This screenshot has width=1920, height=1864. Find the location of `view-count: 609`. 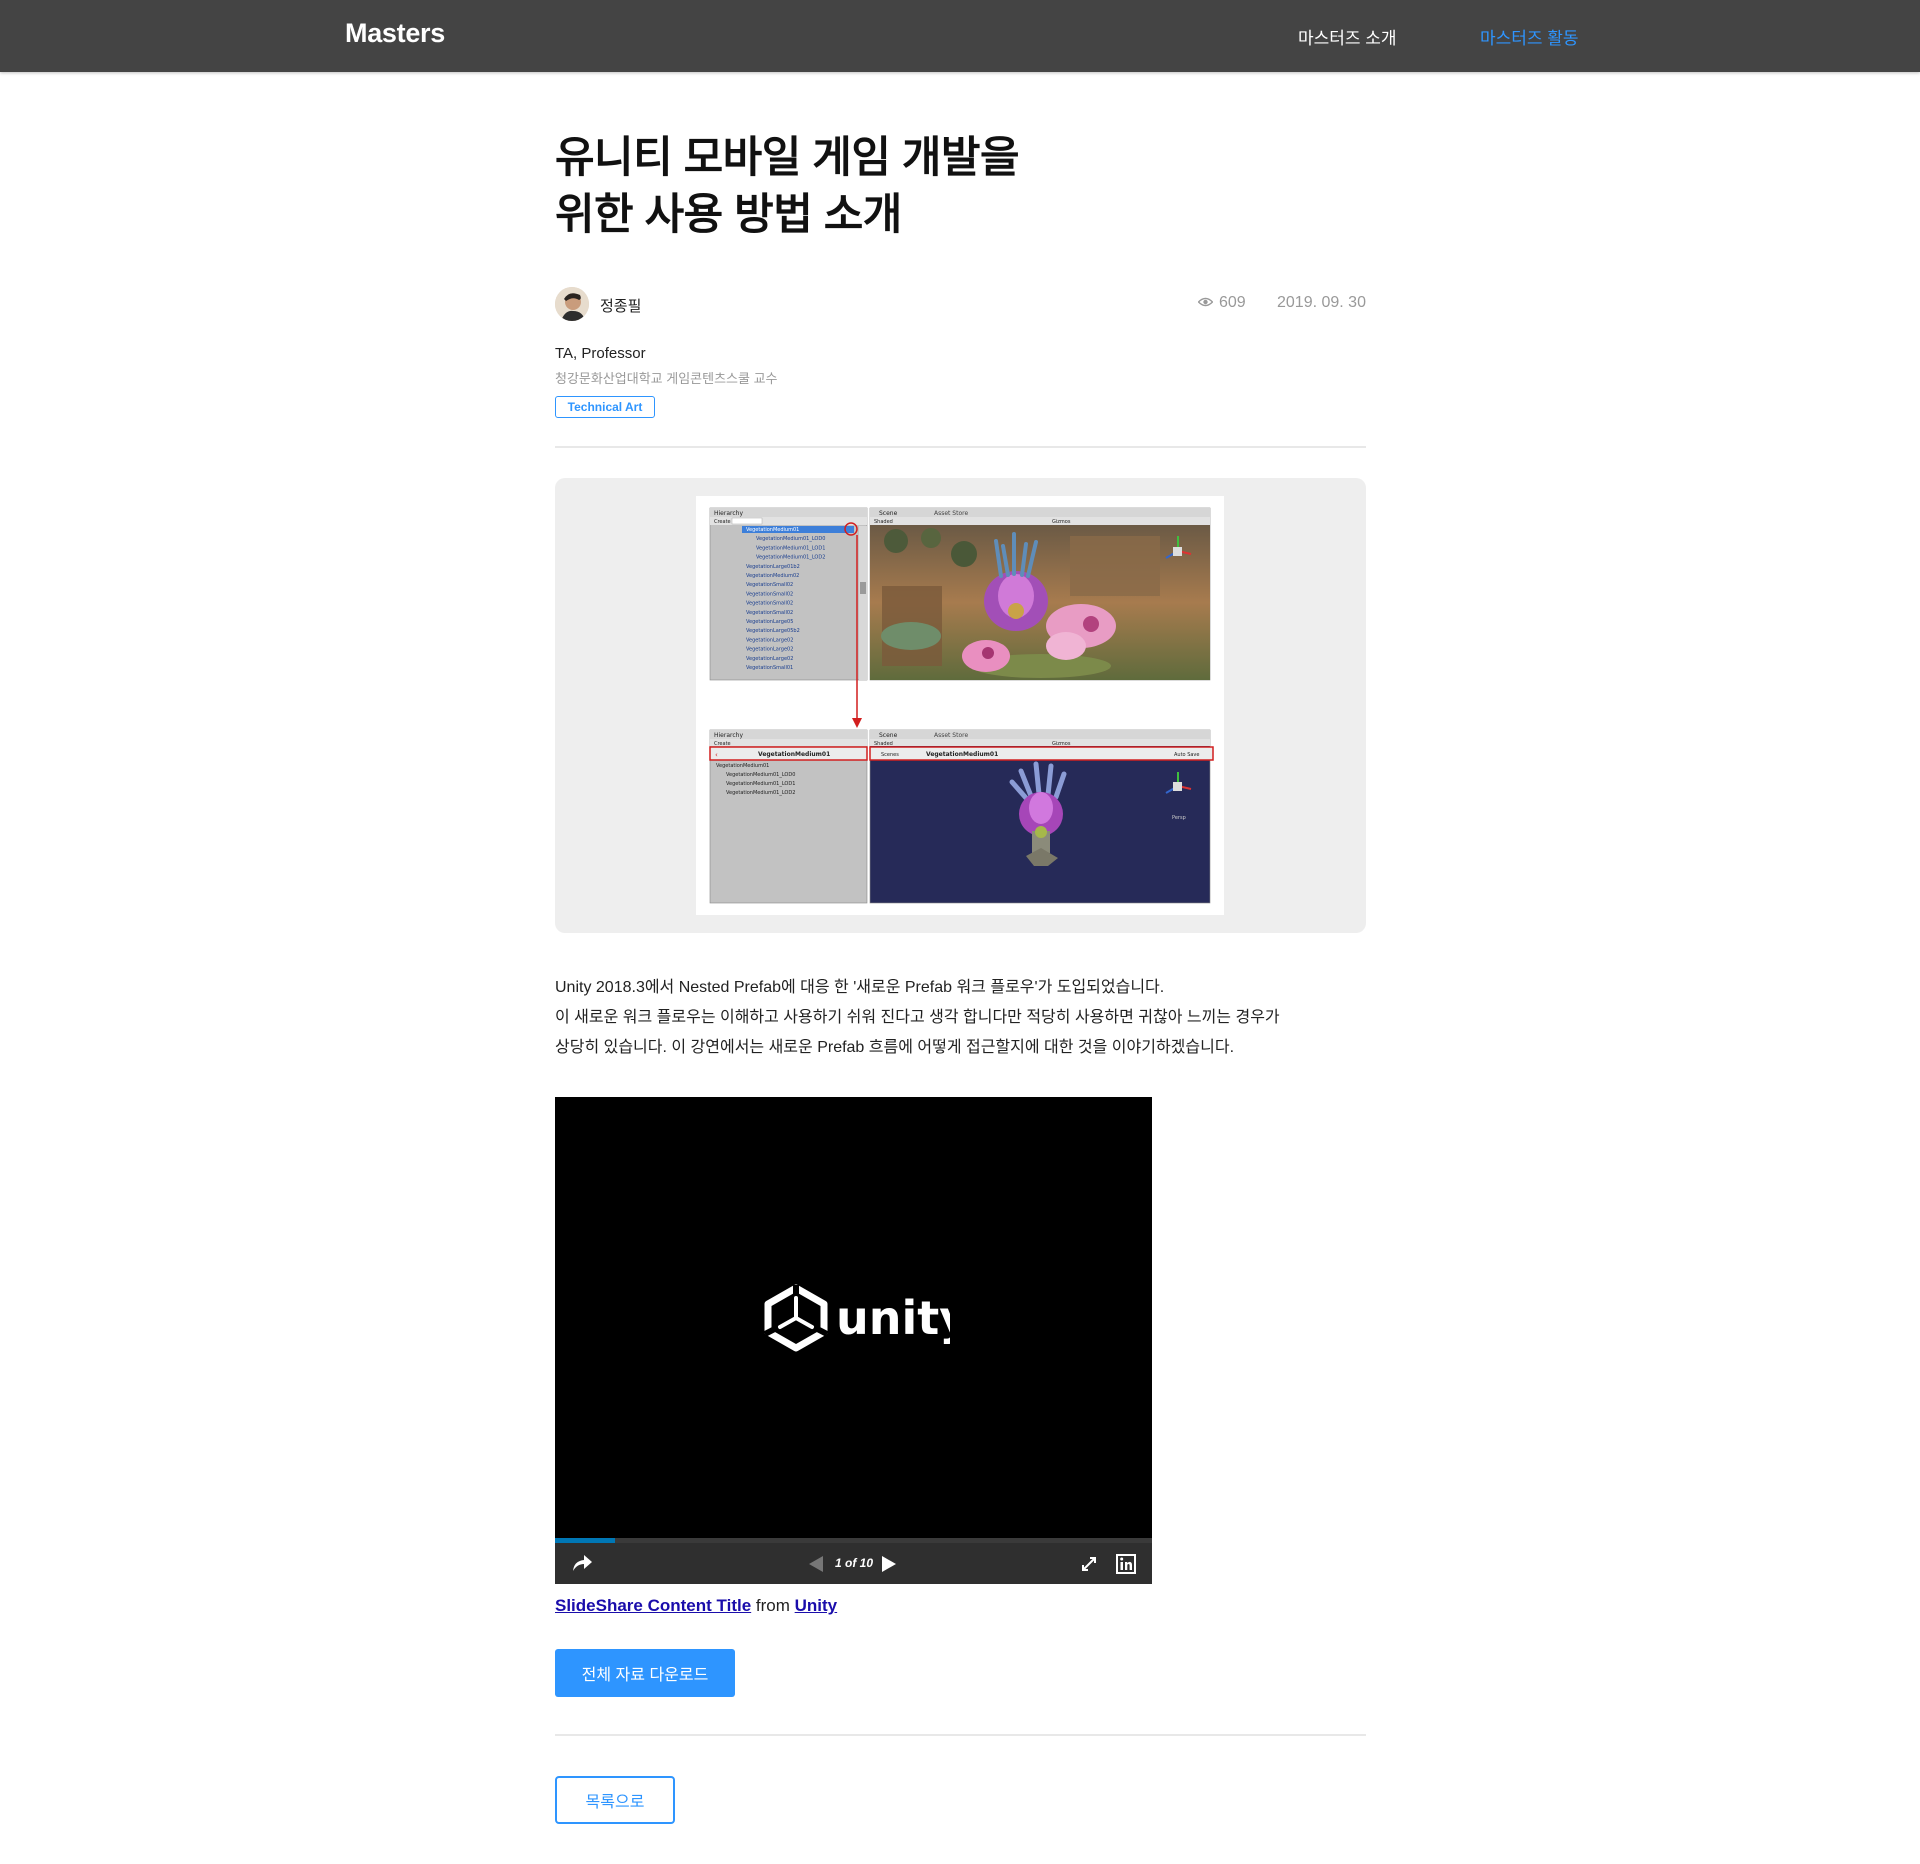

view-count: 609 is located at coordinates (1221, 303).